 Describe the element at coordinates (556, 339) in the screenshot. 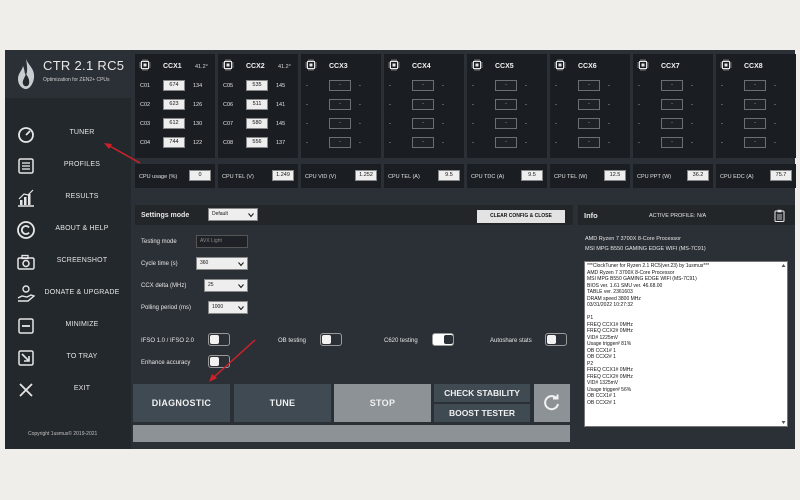

I see `autoshare-stats-toggle` at that location.